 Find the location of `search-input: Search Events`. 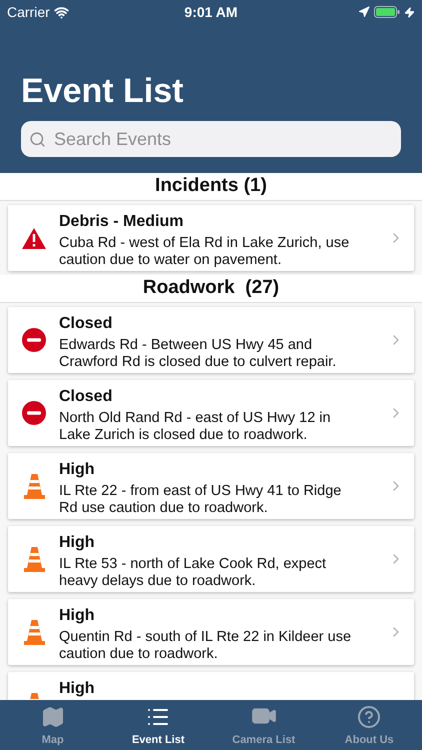

search-input: Search Events is located at coordinates (223, 139).